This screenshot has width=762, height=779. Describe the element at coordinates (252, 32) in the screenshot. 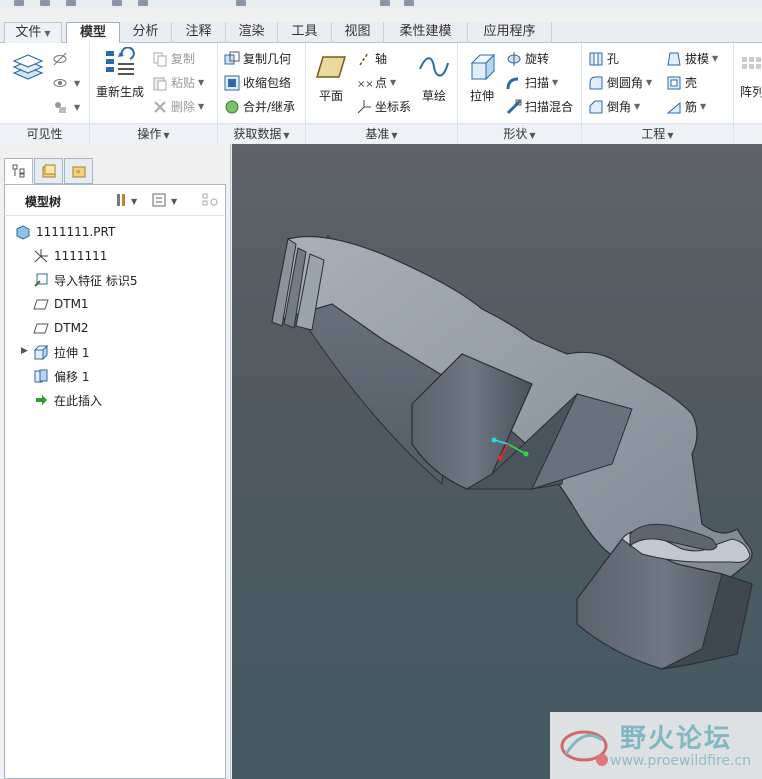

I see `tab-render: 渲染` at that location.